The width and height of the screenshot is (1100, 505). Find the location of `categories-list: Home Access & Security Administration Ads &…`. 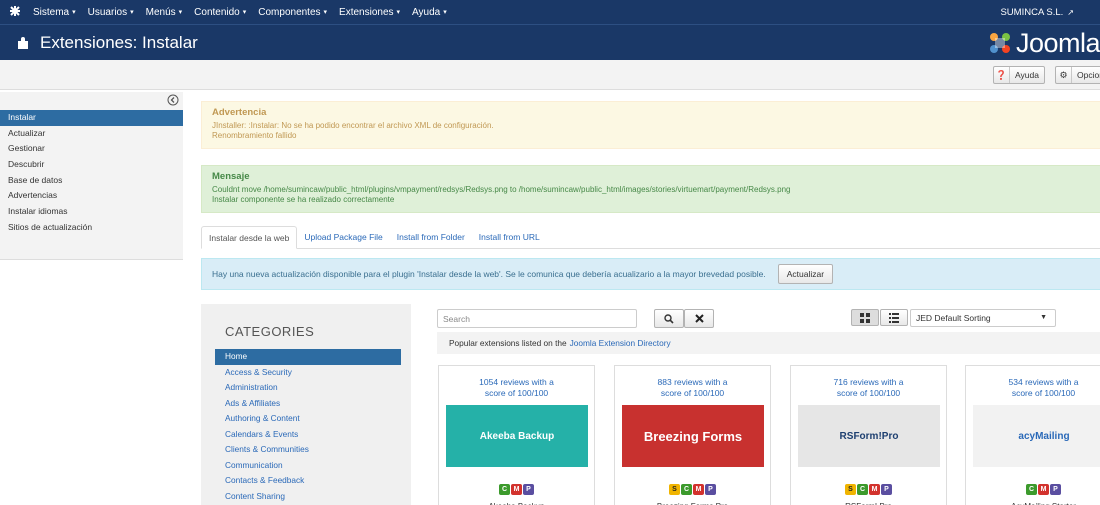

categories-list: Home Access & Security Administration Ads &… is located at coordinates (308, 426).